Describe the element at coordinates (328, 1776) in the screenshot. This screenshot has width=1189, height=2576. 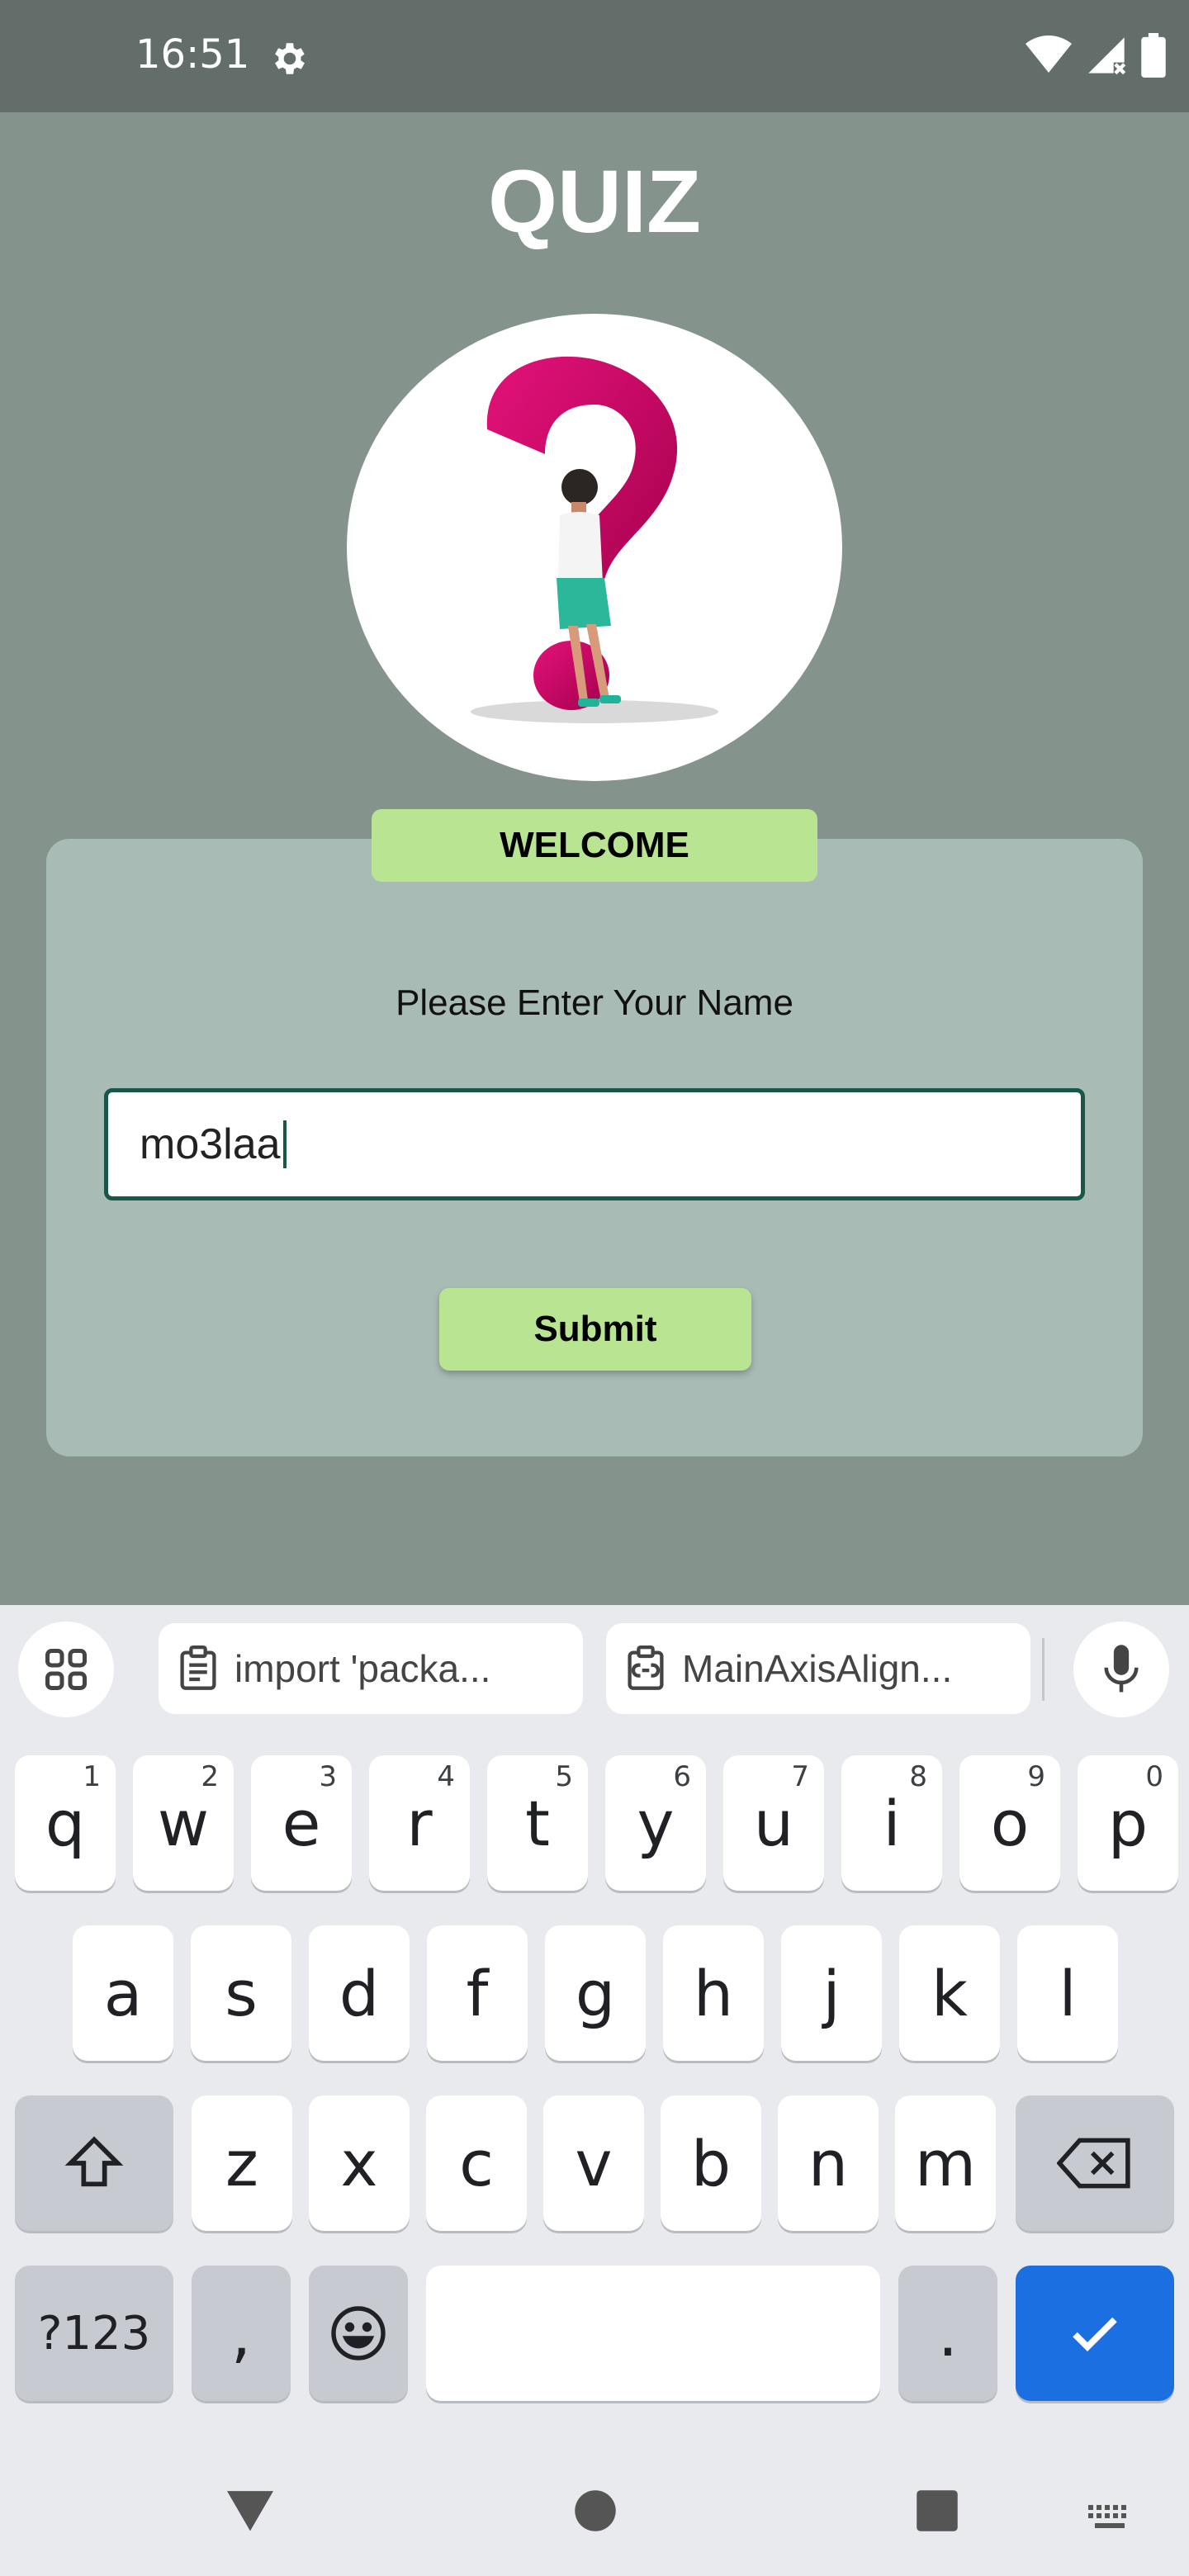
I see `key-hint: 3` at that location.